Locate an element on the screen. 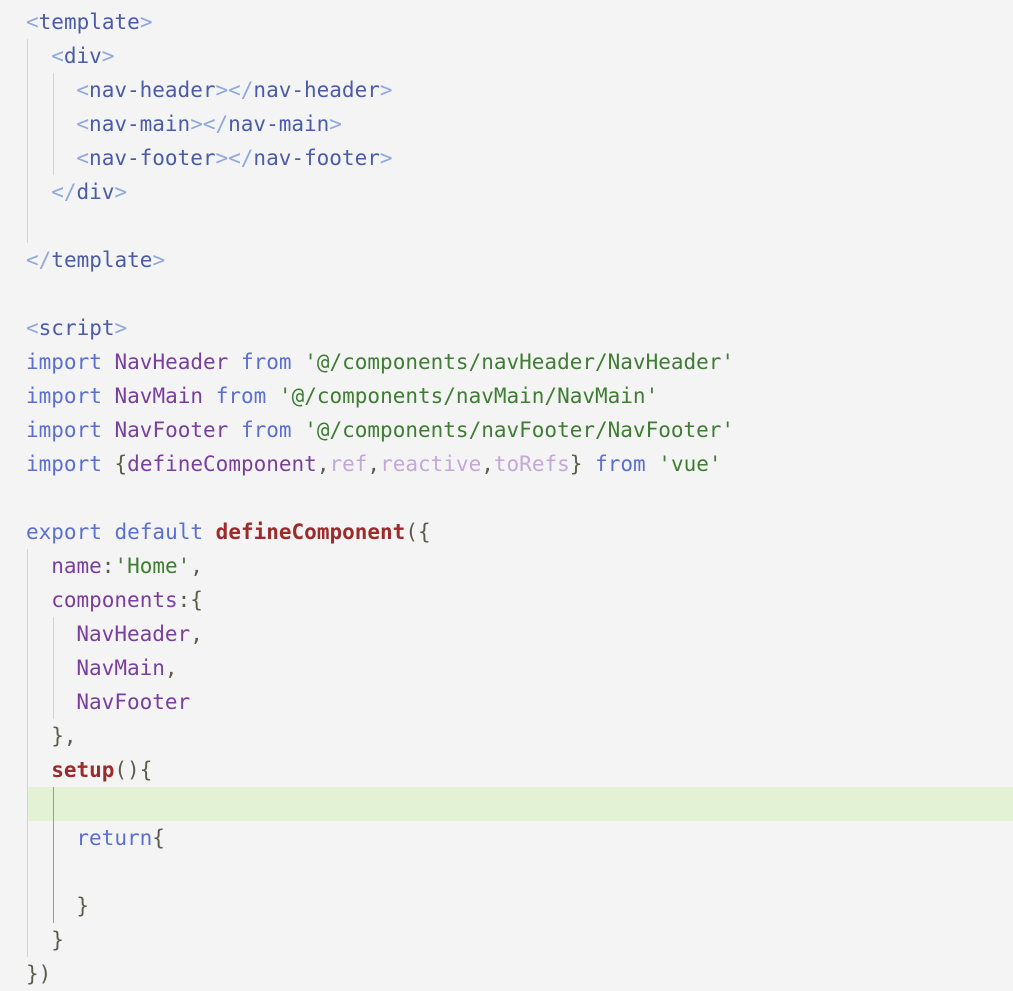 The width and height of the screenshot is (1013, 991). token-func: defineComponent is located at coordinates (310, 532).